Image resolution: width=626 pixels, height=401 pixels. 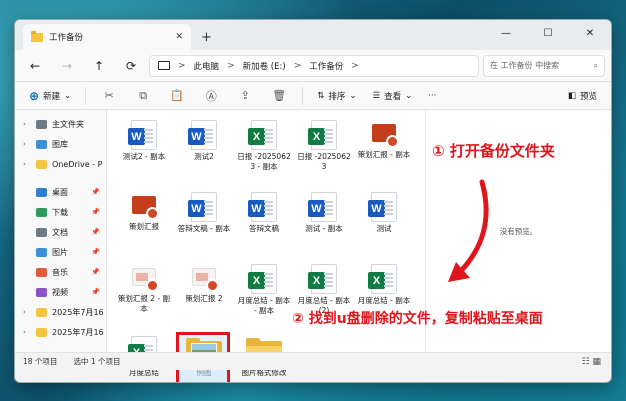 I want to click on file-item: X 日报 -2025062 3 - 副本, so click(x=264, y=152).